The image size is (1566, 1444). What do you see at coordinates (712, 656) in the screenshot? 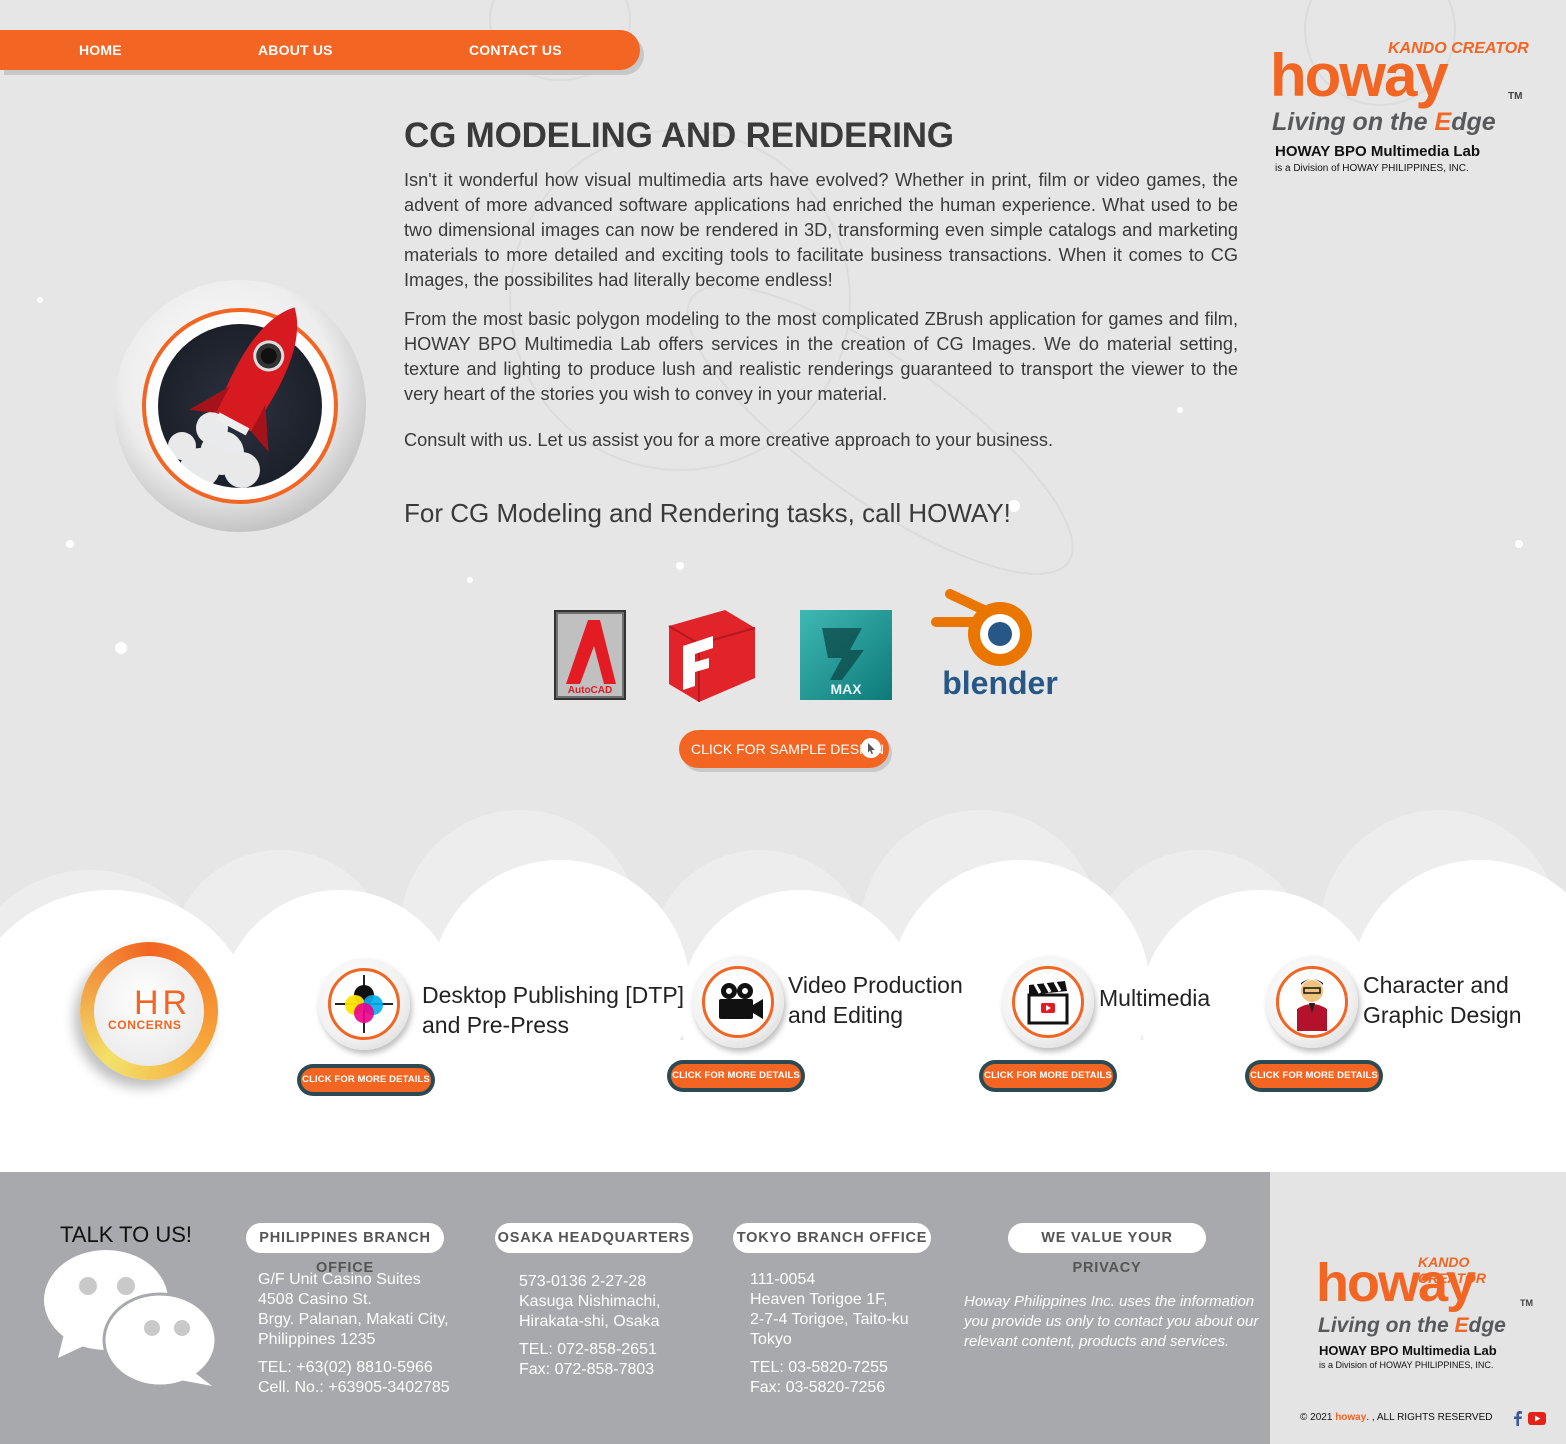
I see `sketchup-logo-icon` at bounding box center [712, 656].